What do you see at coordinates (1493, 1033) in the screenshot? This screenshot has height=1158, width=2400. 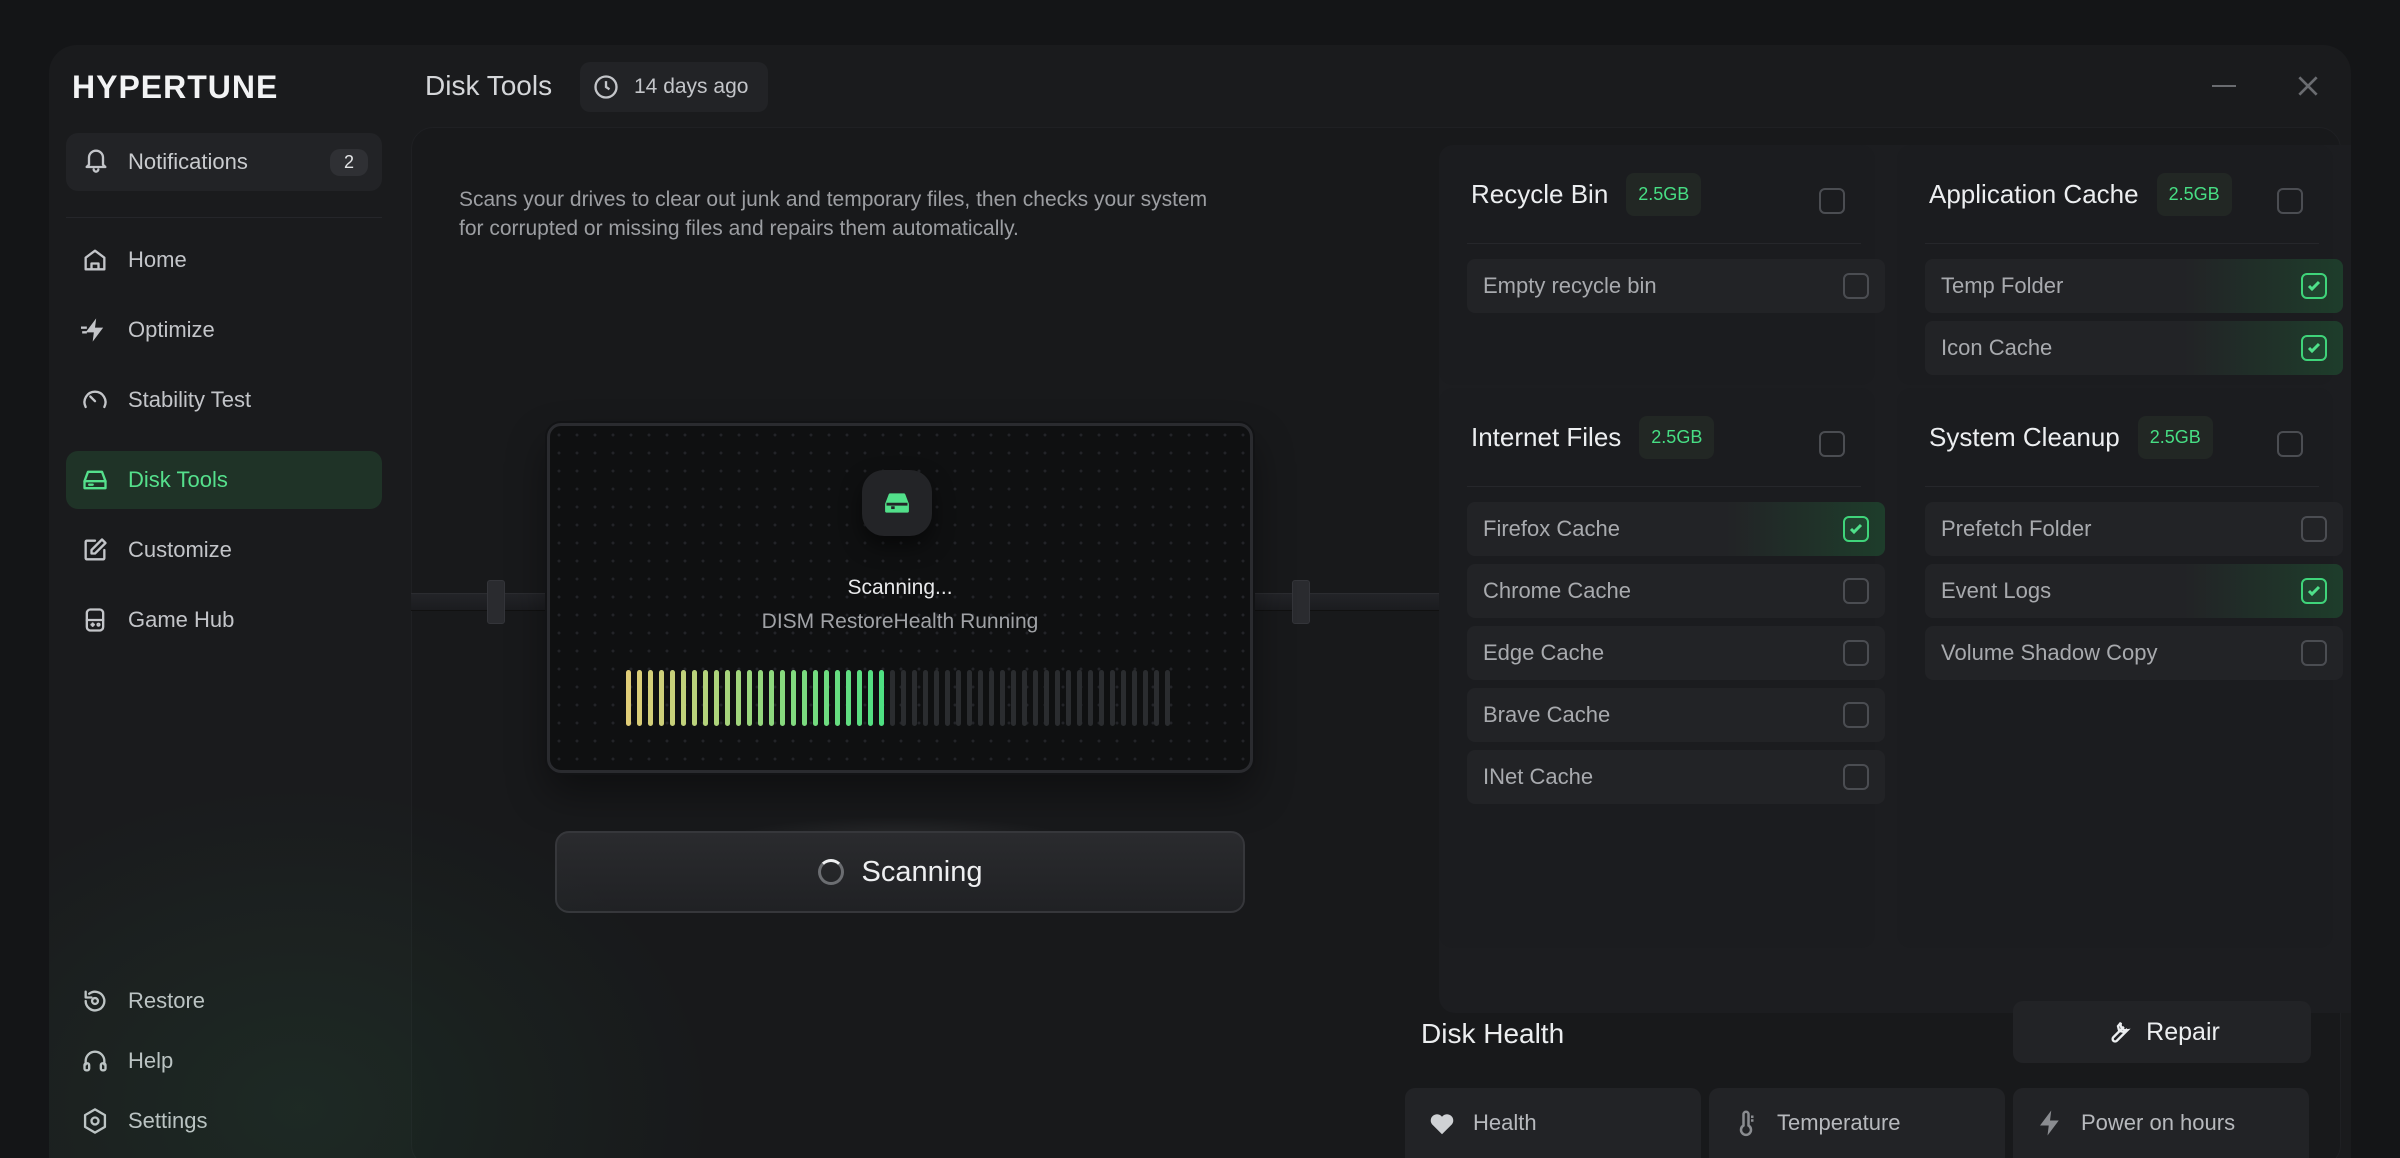 I see `disk-health-title: Disk Health` at bounding box center [1493, 1033].